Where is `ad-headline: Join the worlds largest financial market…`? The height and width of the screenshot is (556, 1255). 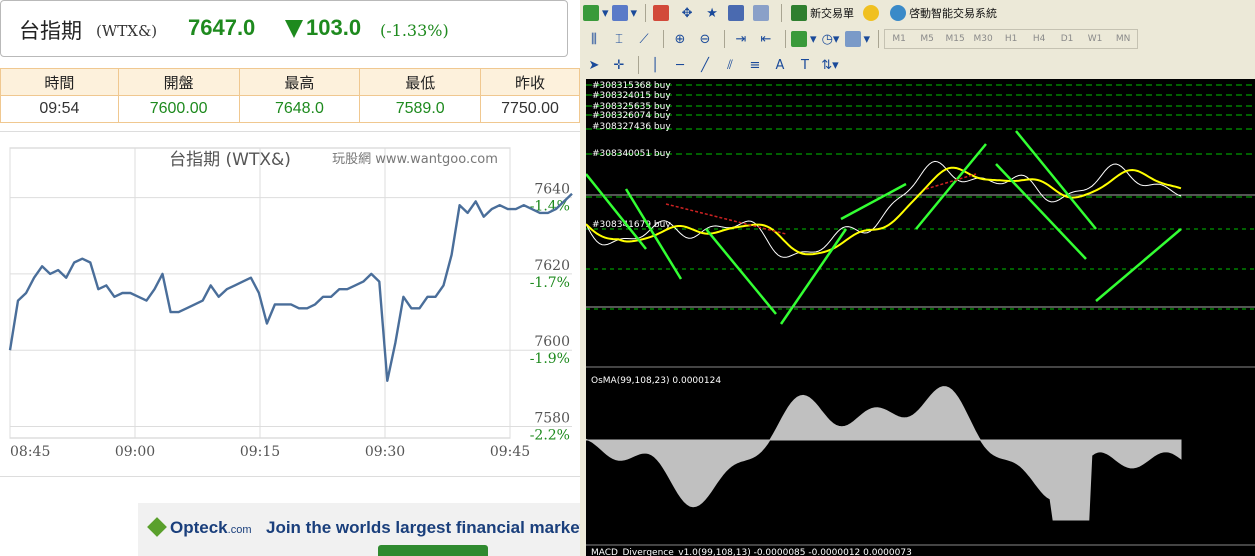
ad-headline: Join the worlds largest financial market… is located at coordinates (423, 527).